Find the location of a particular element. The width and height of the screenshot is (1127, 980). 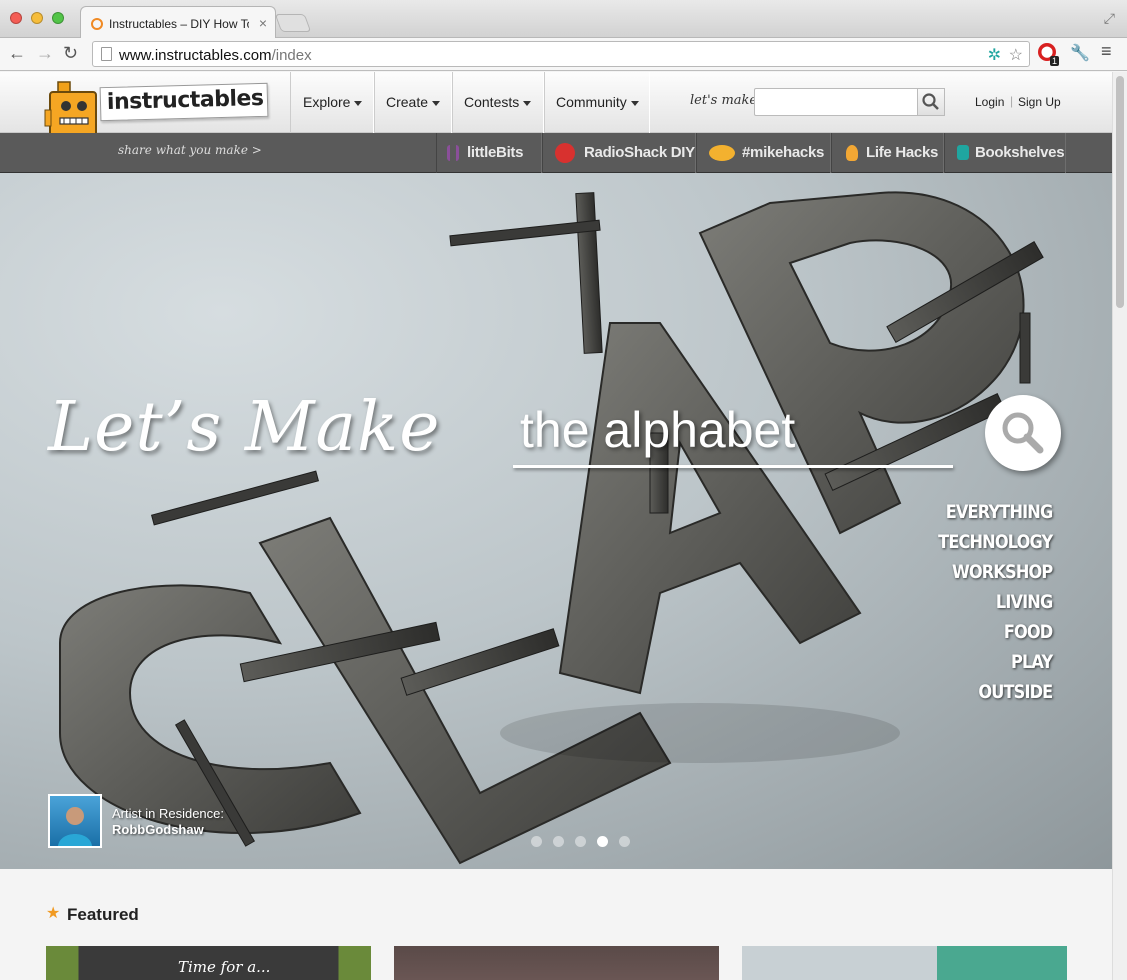

logo-text: instructables is located at coordinates (185, 100).